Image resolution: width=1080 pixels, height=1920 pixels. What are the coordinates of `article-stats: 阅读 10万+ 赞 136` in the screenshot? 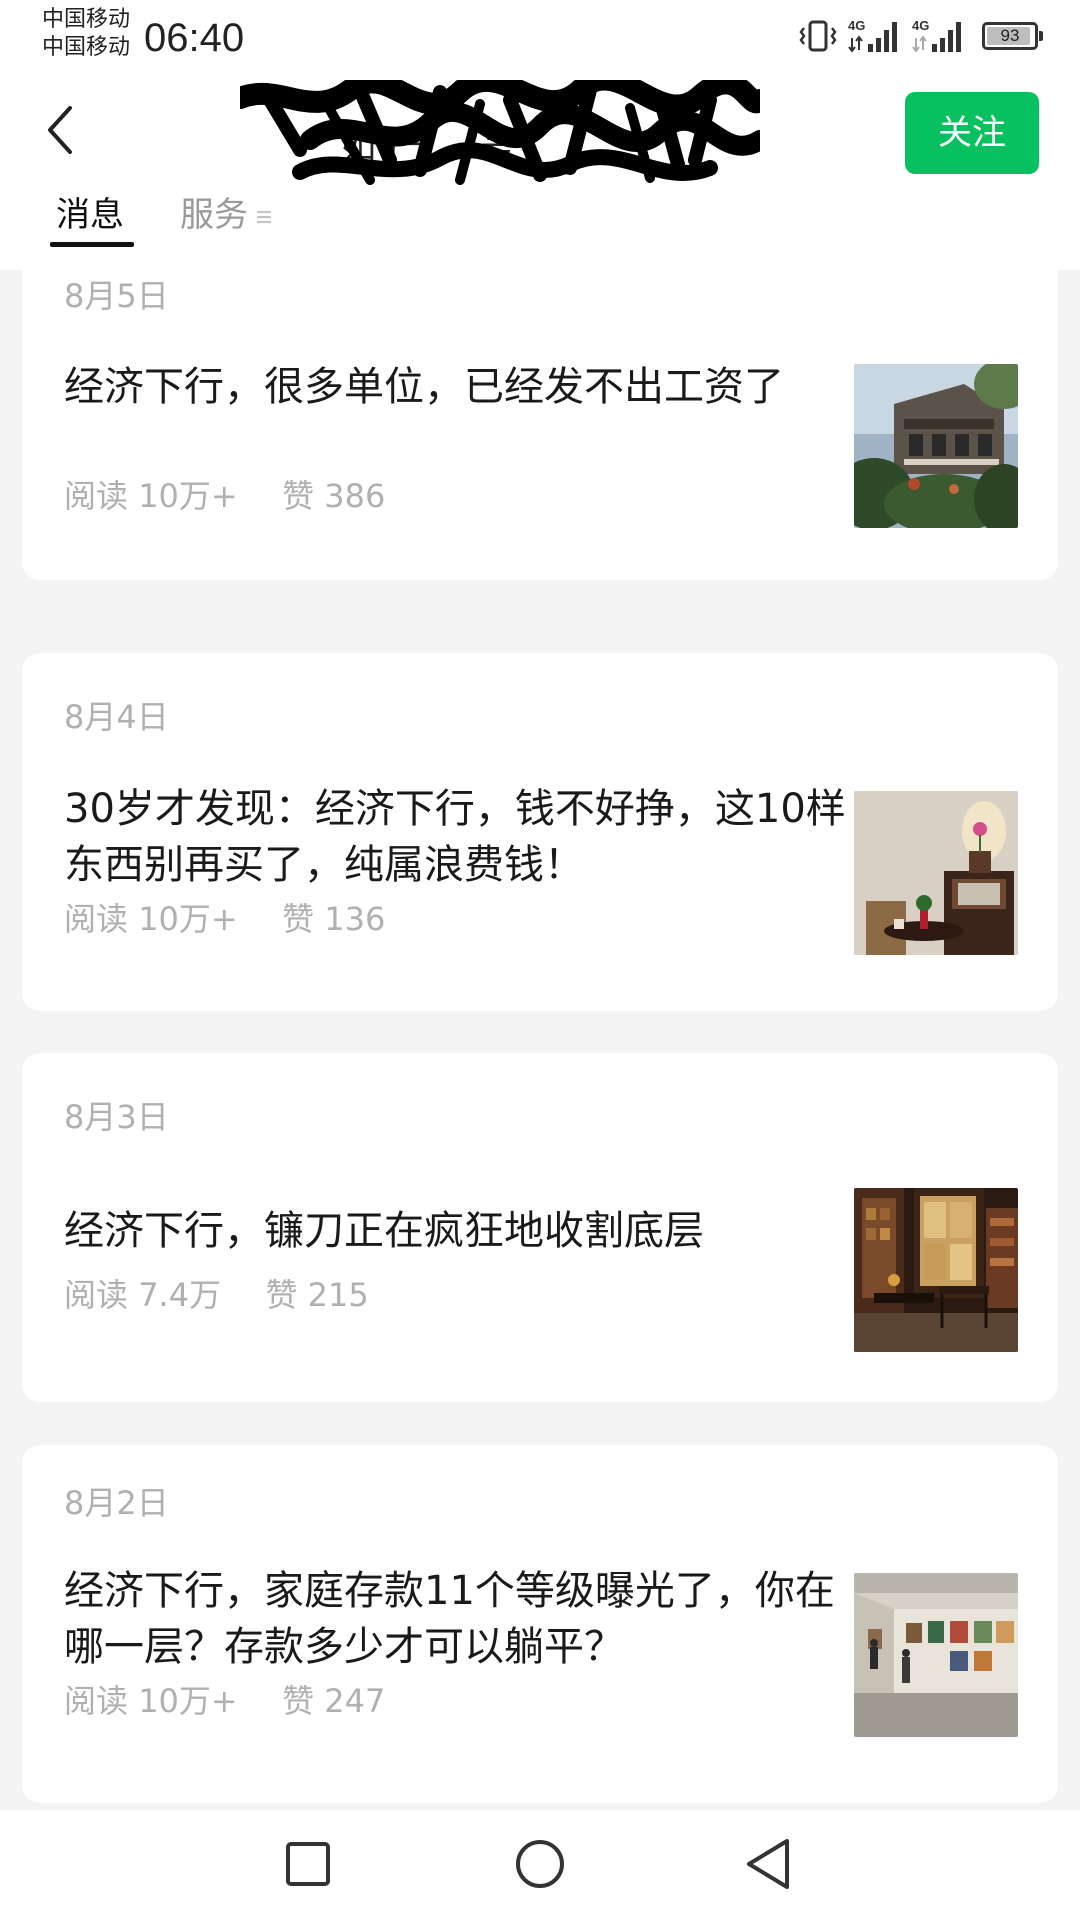 It's located at (224, 919).